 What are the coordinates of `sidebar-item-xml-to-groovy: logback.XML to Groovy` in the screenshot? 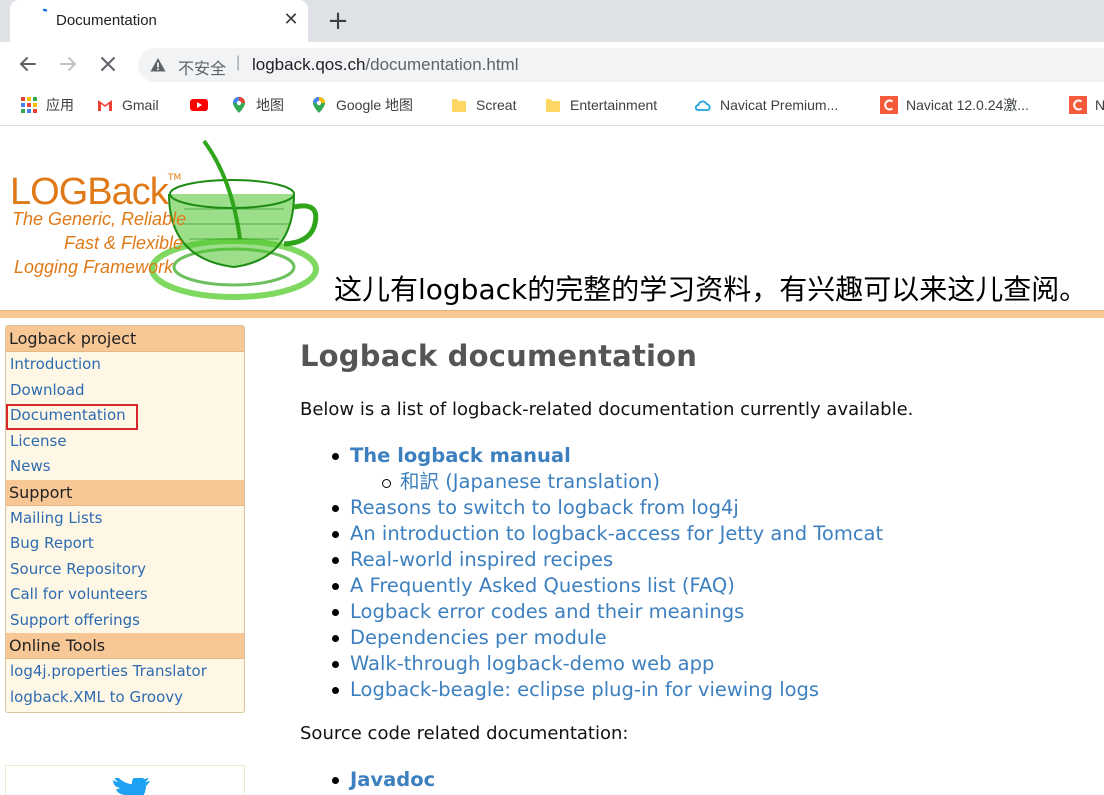 It's located at (125, 698).